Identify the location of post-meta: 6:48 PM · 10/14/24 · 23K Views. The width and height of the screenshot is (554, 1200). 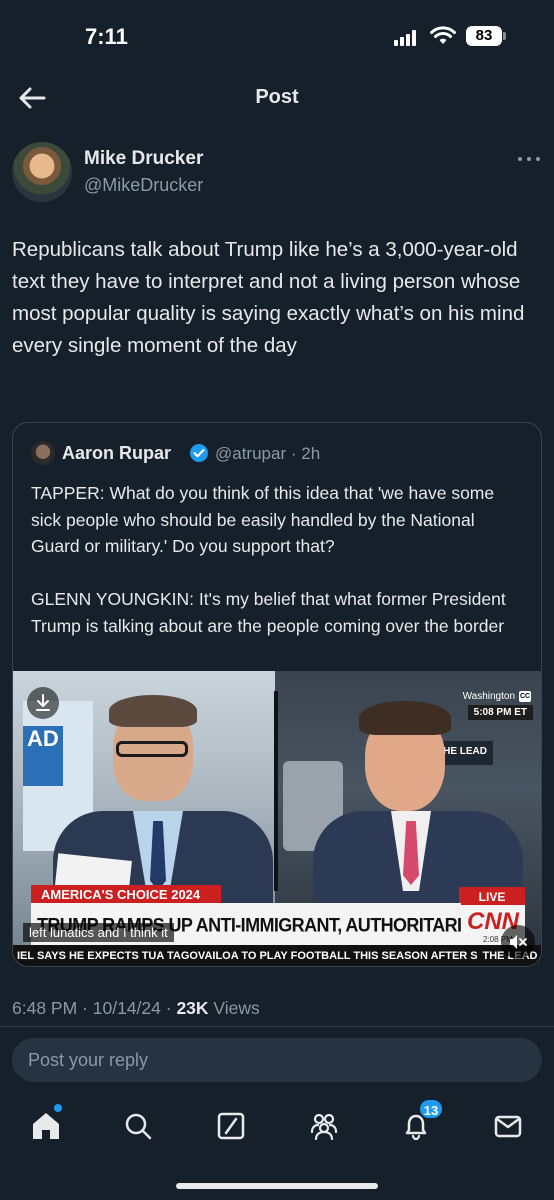
(136, 1008).